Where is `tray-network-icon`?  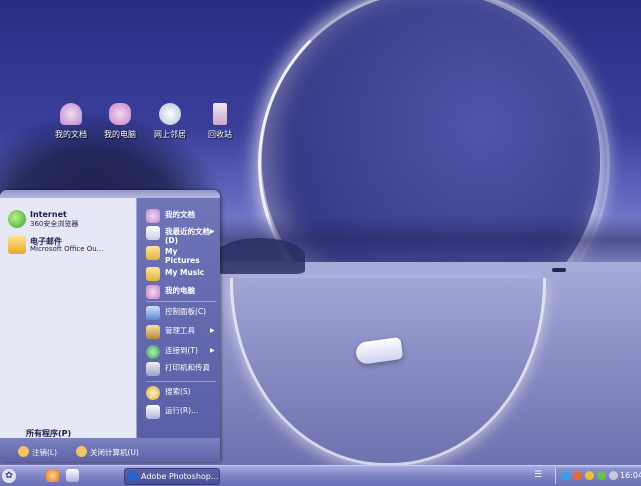 tray-network-icon is located at coordinates (565, 475).